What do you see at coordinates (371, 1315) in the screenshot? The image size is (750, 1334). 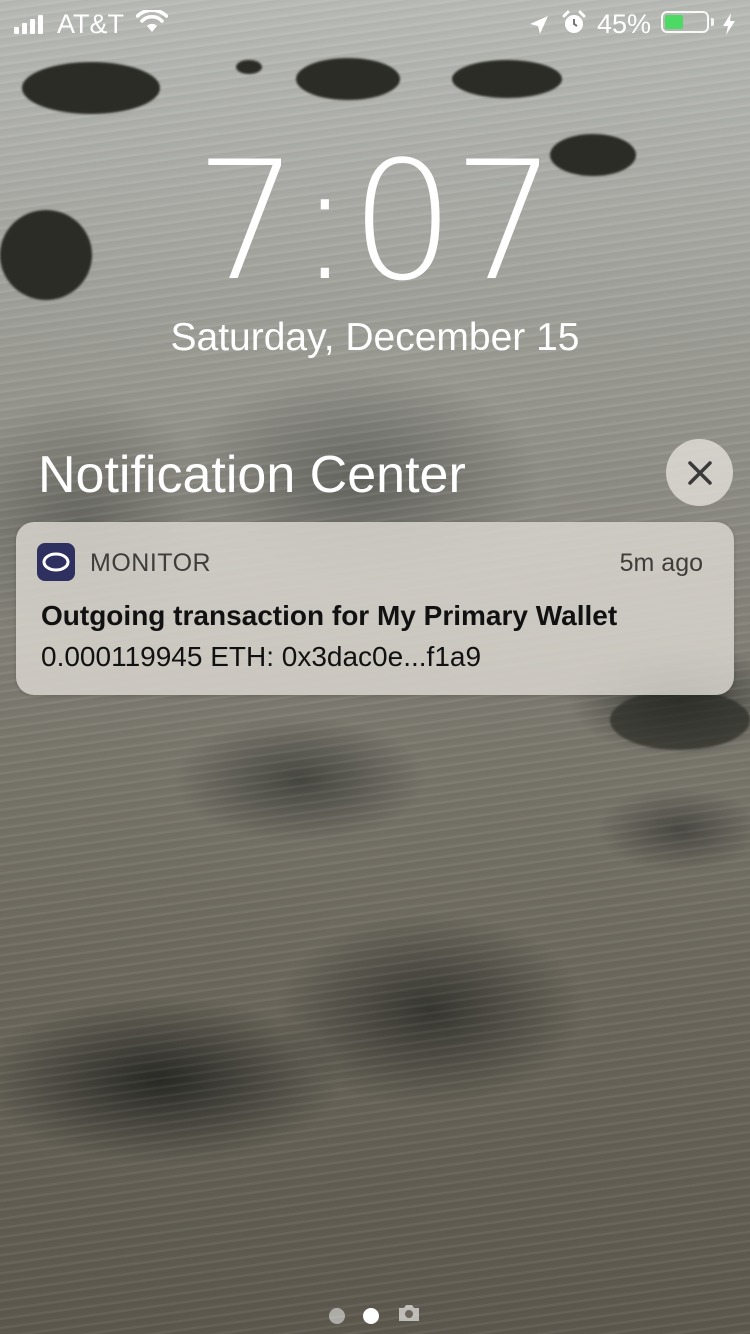 I see `page-dot-current` at bounding box center [371, 1315].